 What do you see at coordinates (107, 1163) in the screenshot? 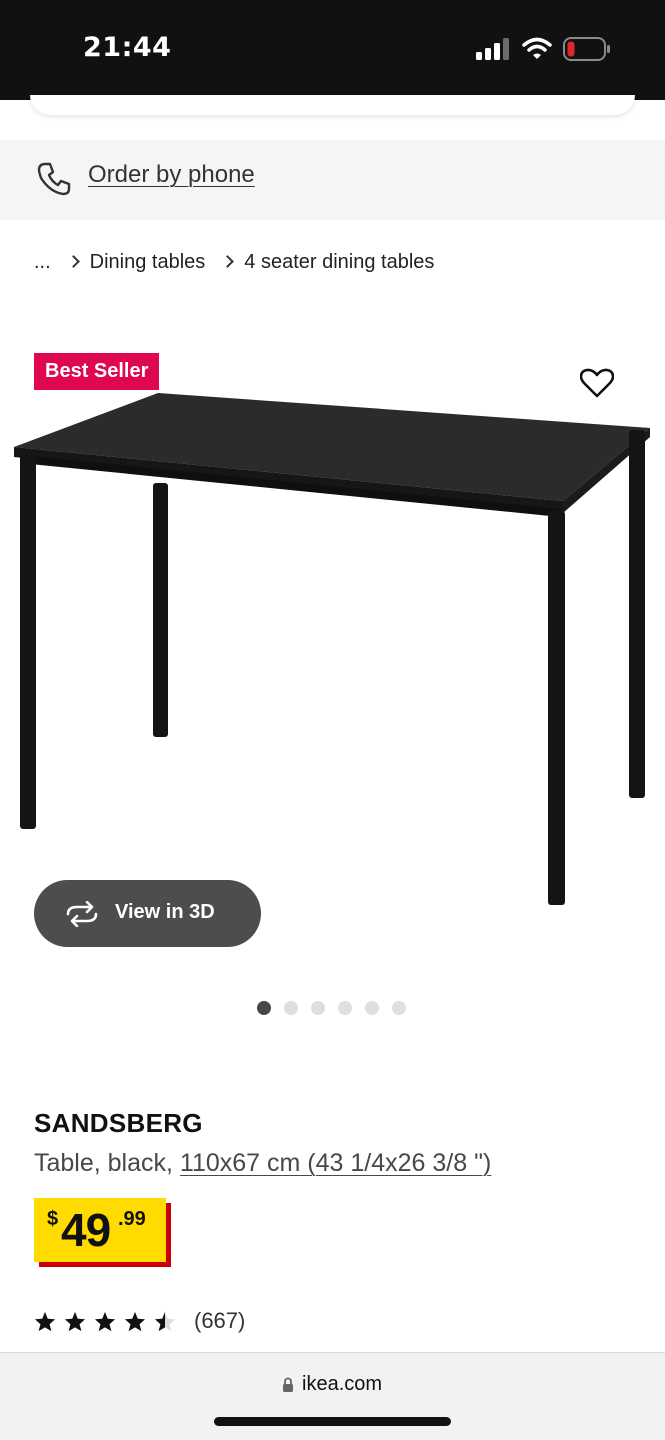
I see `product-description-text: Table, black,` at bounding box center [107, 1163].